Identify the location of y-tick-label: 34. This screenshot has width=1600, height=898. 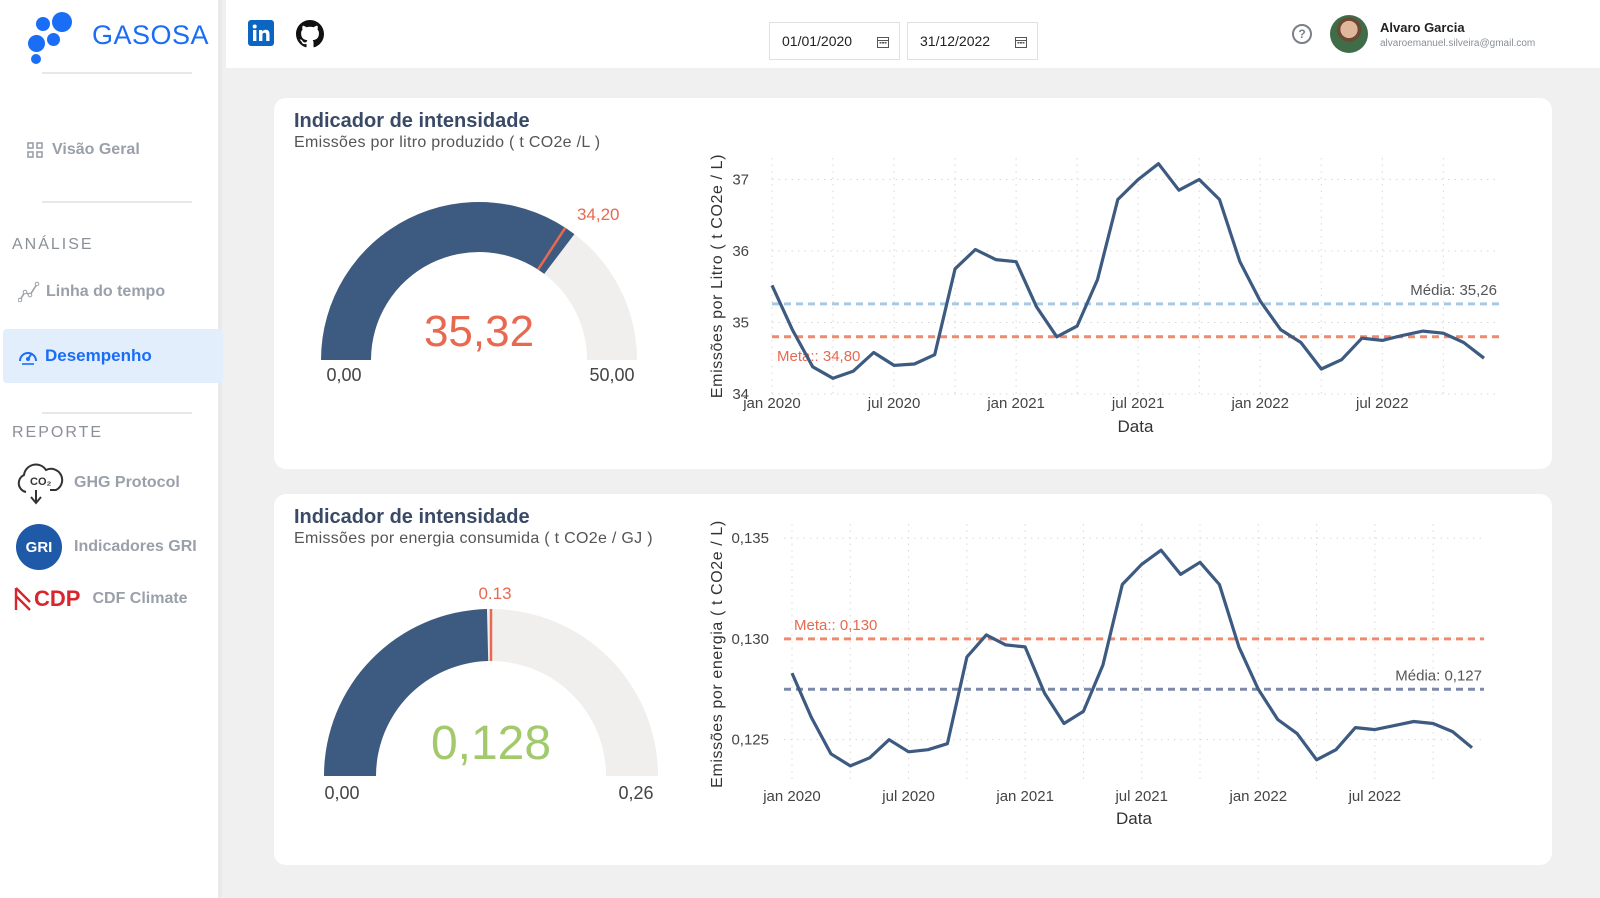
(740, 394).